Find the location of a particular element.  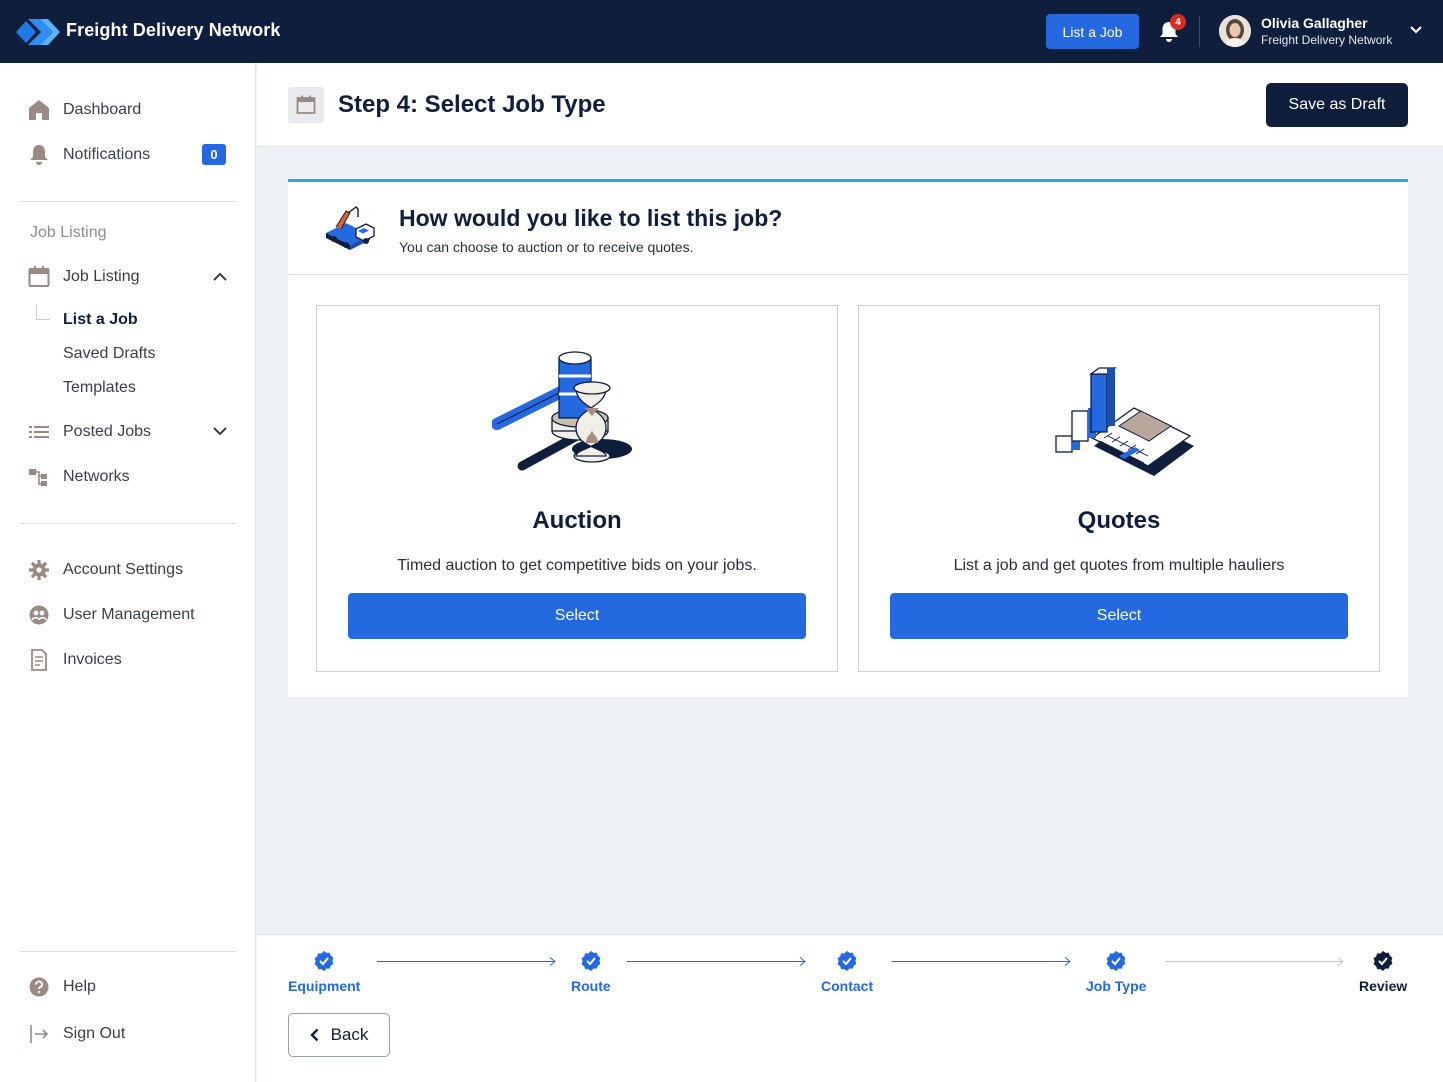

divider is located at coordinates (1199, 31).